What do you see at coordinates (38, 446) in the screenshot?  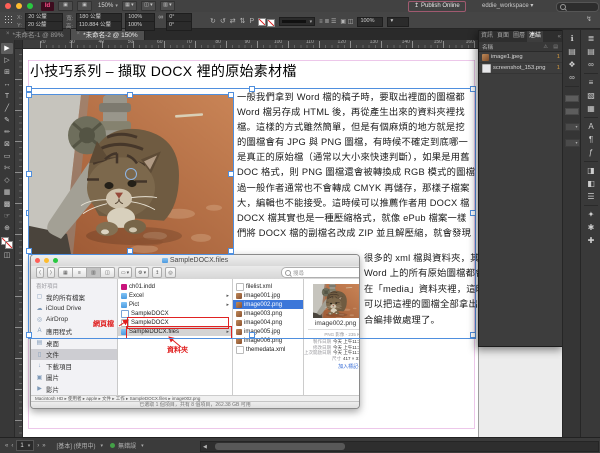 I see `next-page-icon: ›` at bounding box center [38, 446].